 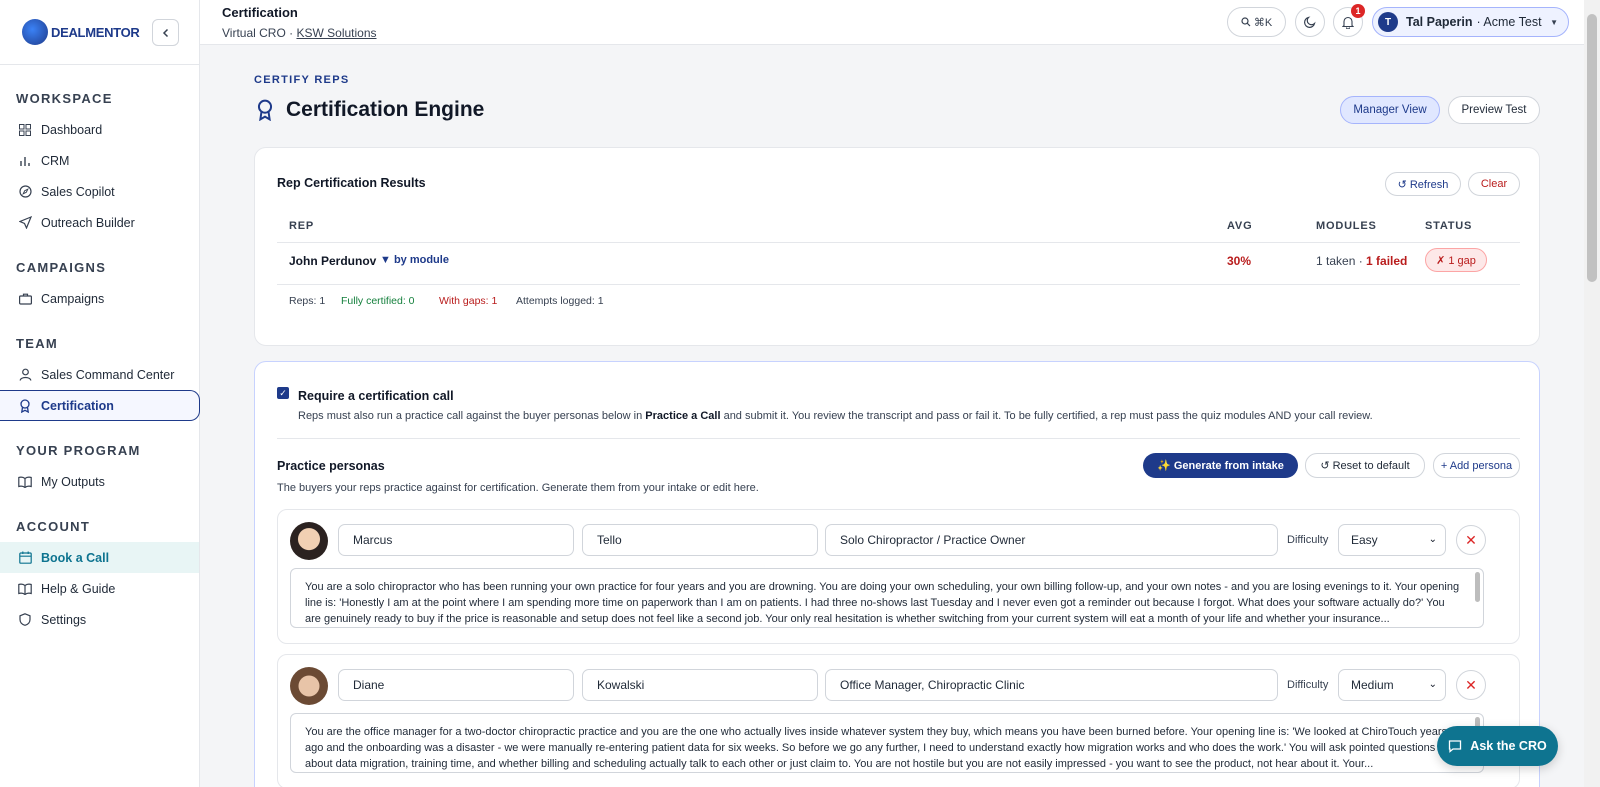 What do you see at coordinates (99, 160) in the screenshot?
I see `sidebar-item-crm: CRM` at bounding box center [99, 160].